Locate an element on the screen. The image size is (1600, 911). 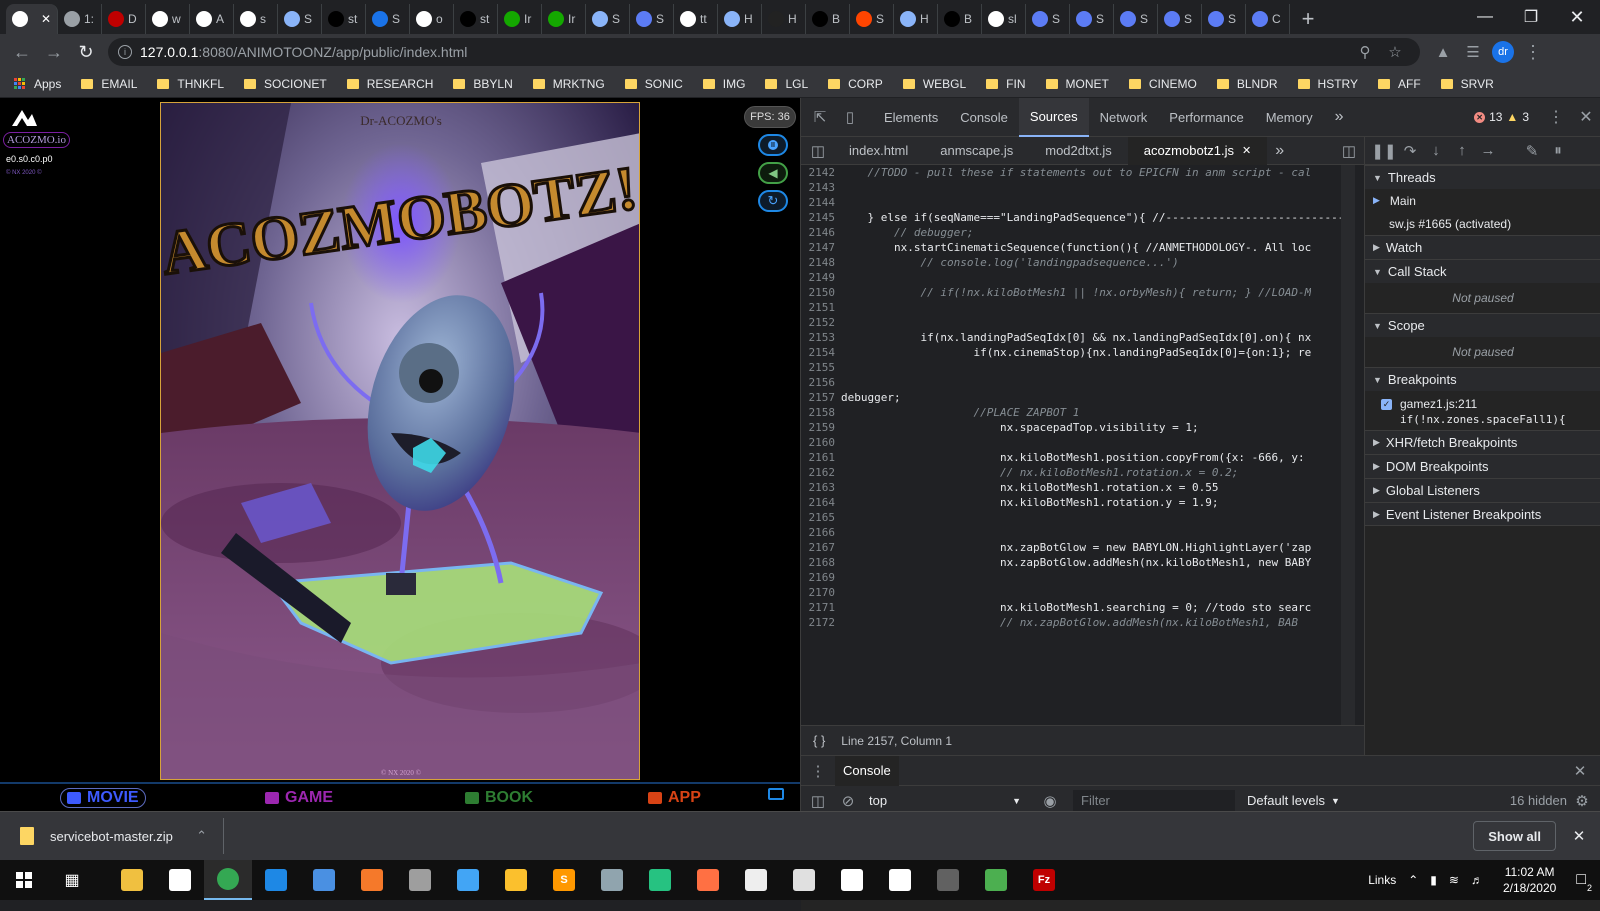
browser-tab: Ir is located at coordinates (520, 19).